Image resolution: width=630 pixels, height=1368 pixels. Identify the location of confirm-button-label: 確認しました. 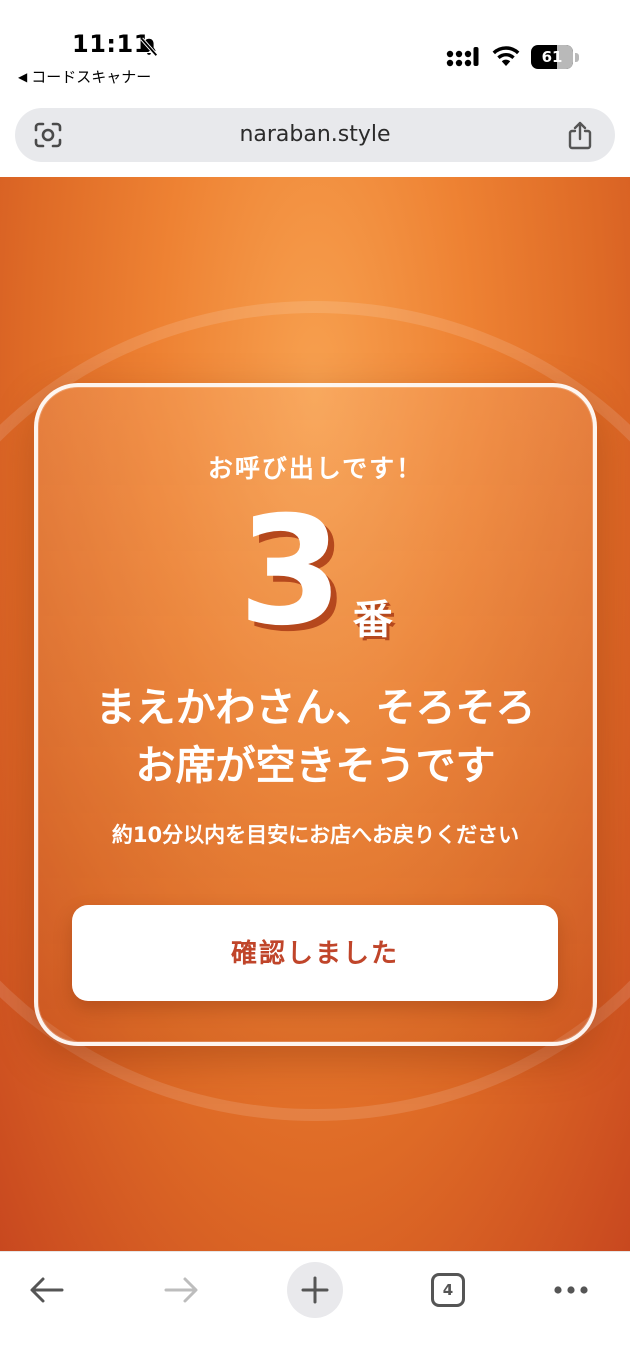
(314, 953).